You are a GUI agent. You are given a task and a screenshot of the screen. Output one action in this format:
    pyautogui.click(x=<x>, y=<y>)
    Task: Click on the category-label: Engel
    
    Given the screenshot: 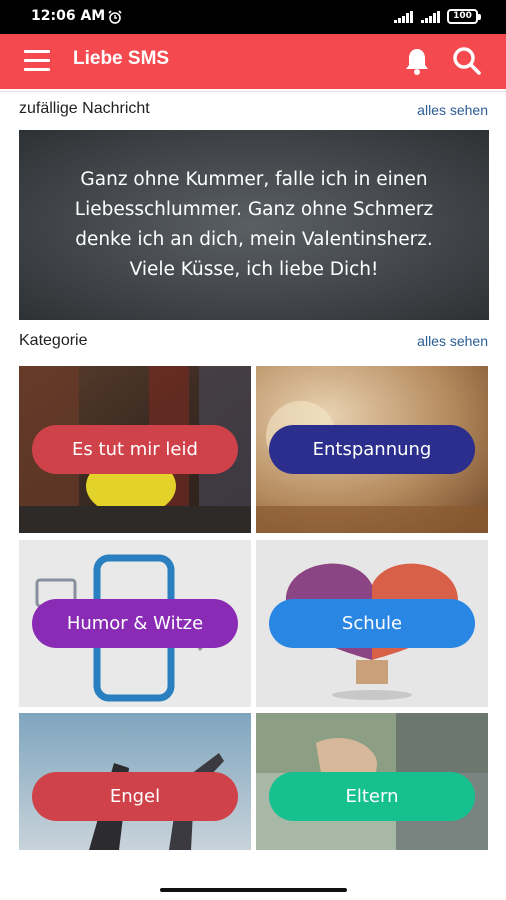 What is the action you would take?
    pyautogui.click(x=135, y=796)
    